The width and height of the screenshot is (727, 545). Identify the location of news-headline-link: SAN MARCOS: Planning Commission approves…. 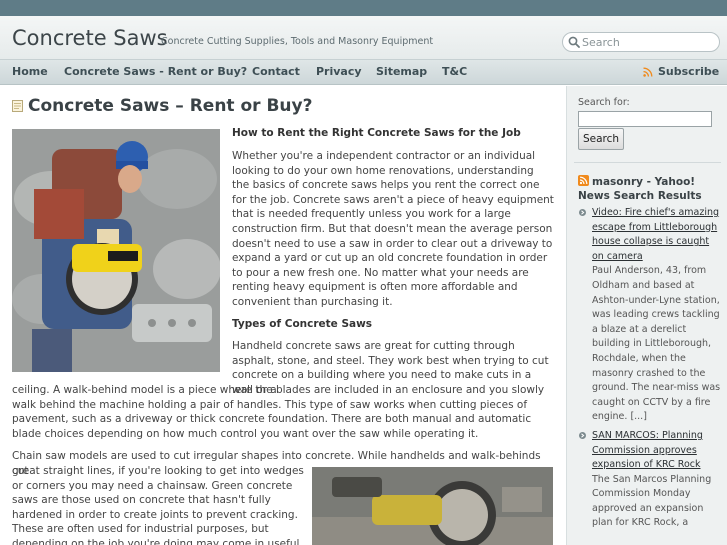
(657, 451).